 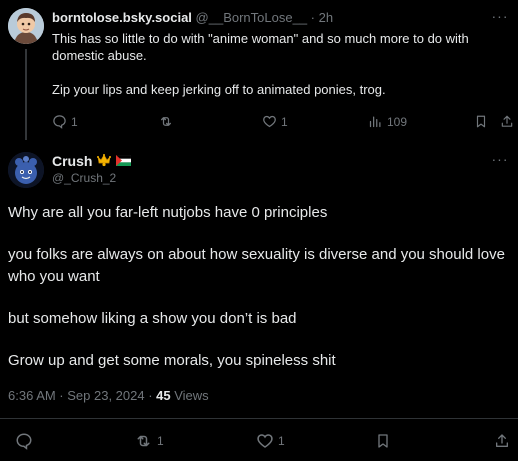 I want to click on reply-button, so click(x=26, y=441).